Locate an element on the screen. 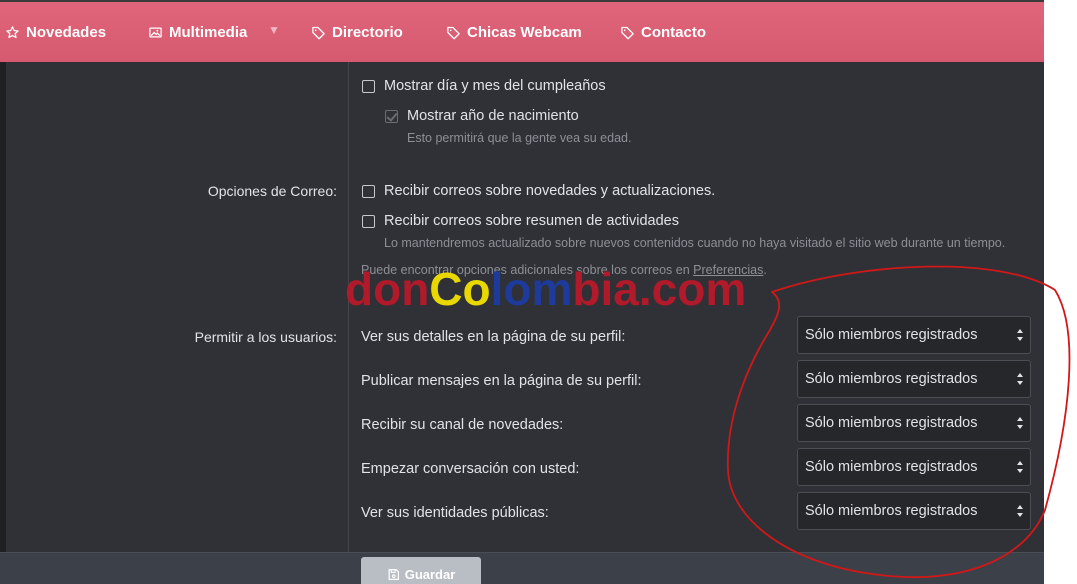  perm-select-conversation: Sólo miembros registrados is located at coordinates (914, 467).